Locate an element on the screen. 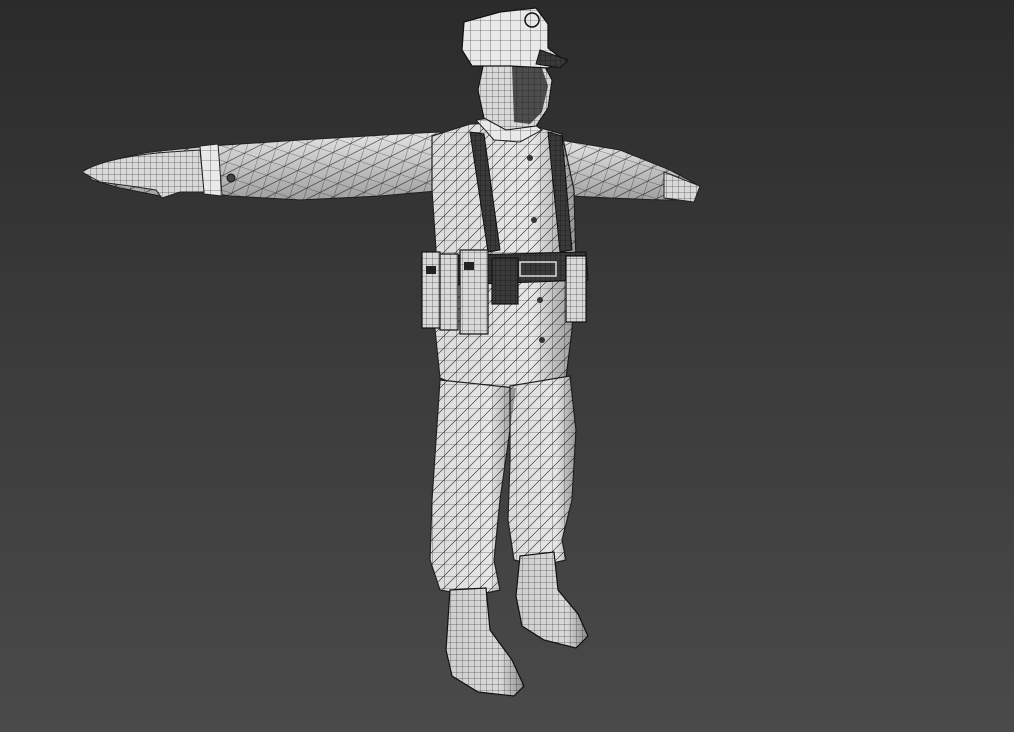 The image size is (1014, 732). head is located at coordinates (515, 94).